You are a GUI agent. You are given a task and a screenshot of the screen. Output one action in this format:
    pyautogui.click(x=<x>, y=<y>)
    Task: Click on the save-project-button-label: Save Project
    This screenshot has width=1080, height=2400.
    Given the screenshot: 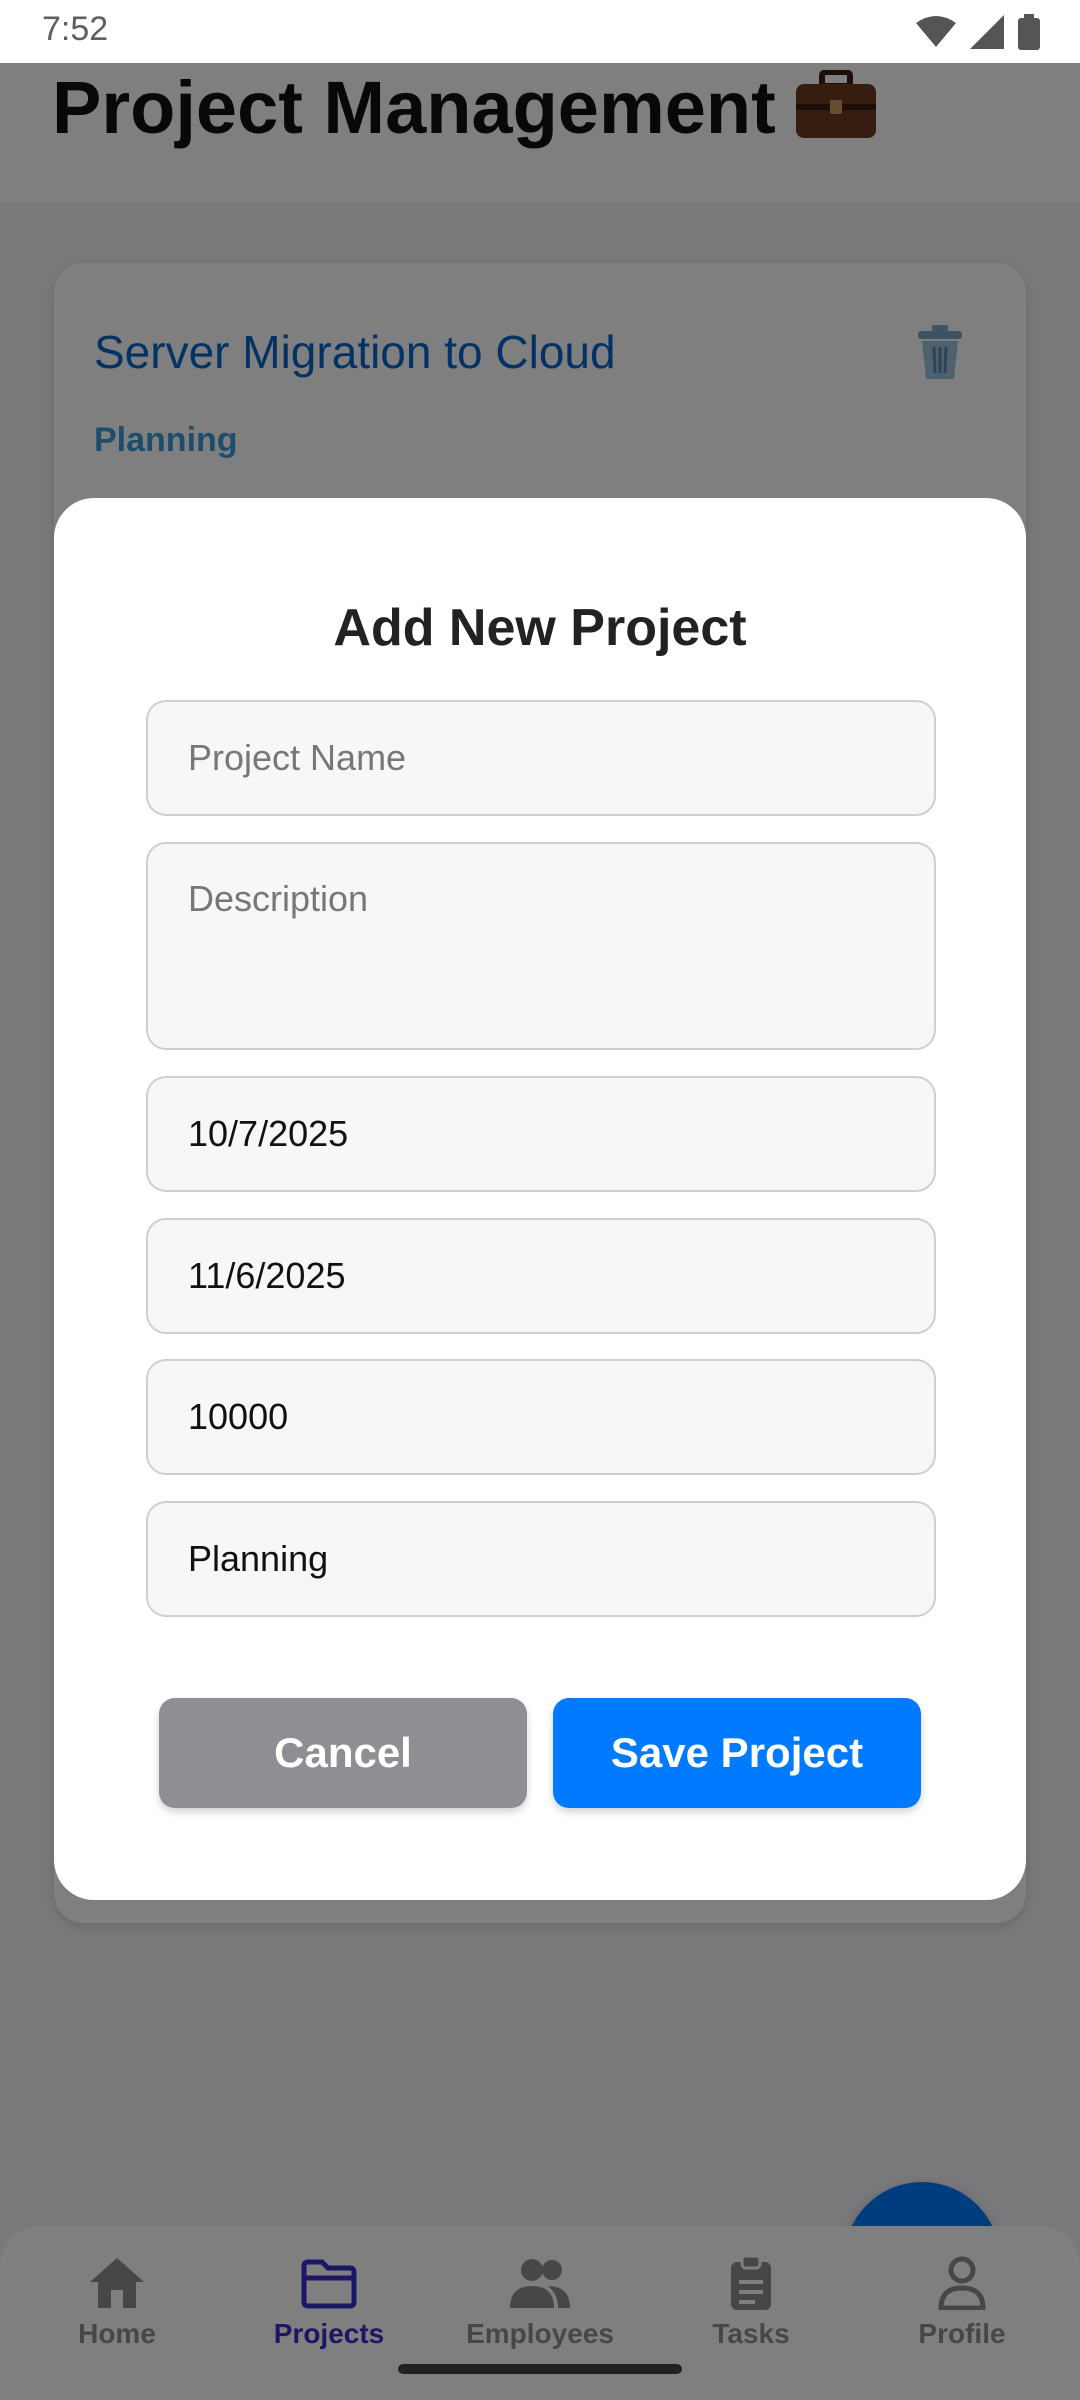 What is the action you would take?
    pyautogui.click(x=737, y=1752)
    